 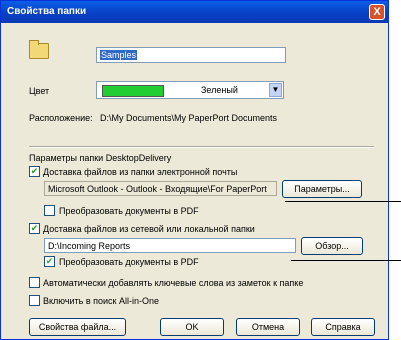 I want to click on local-convert-pdf-checkbox: ✔, so click(x=49, y=261).